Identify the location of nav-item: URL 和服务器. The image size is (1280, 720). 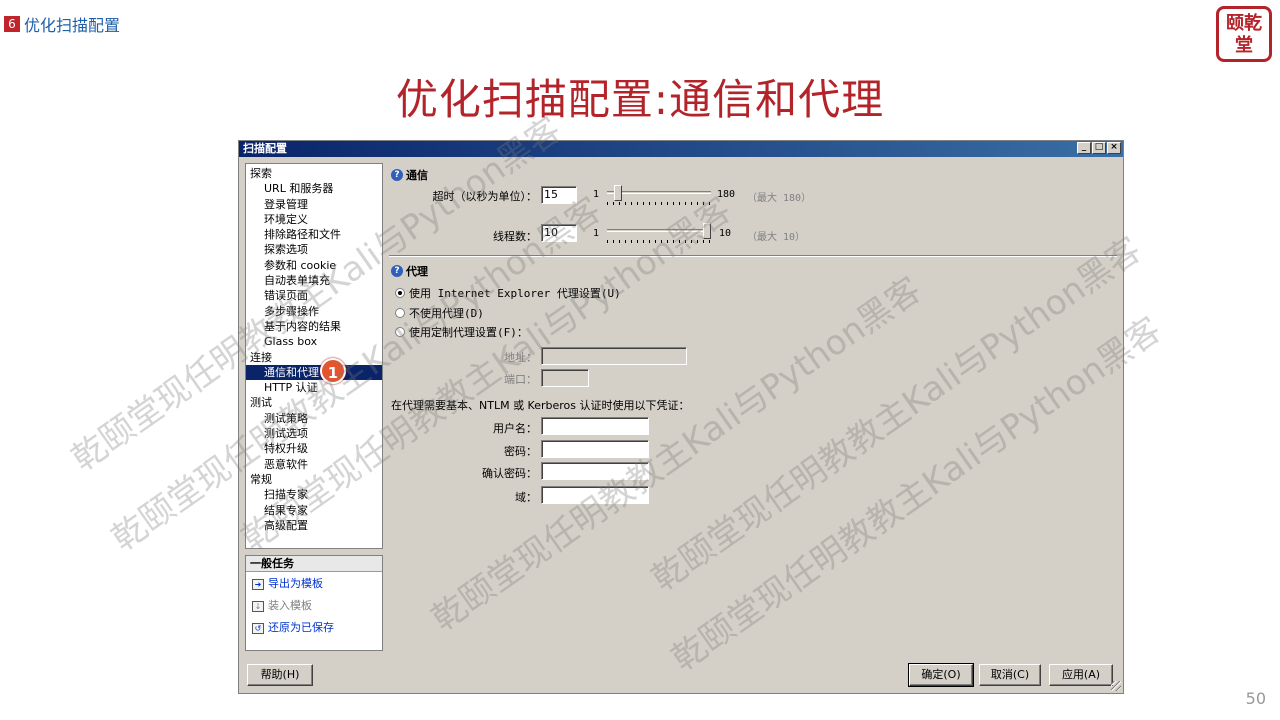
(314, 188).